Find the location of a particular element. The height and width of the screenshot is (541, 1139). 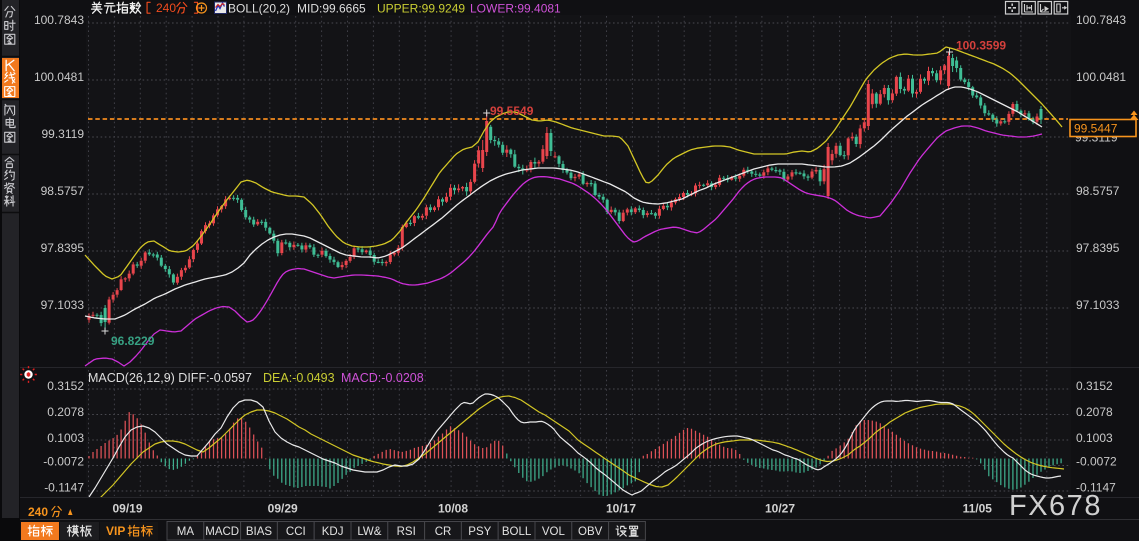

svg-text: LOWER:99.4081 is located at coordinates (515, 9).